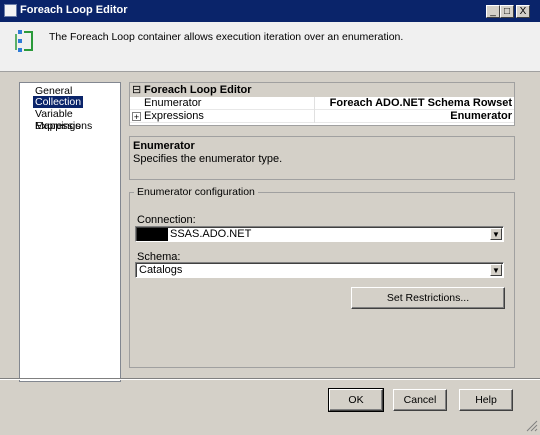  What do you see at coordinates (420, 400) in the screenshot?
I see `cancel-button: Cancel` at bounding box center [420, 400].